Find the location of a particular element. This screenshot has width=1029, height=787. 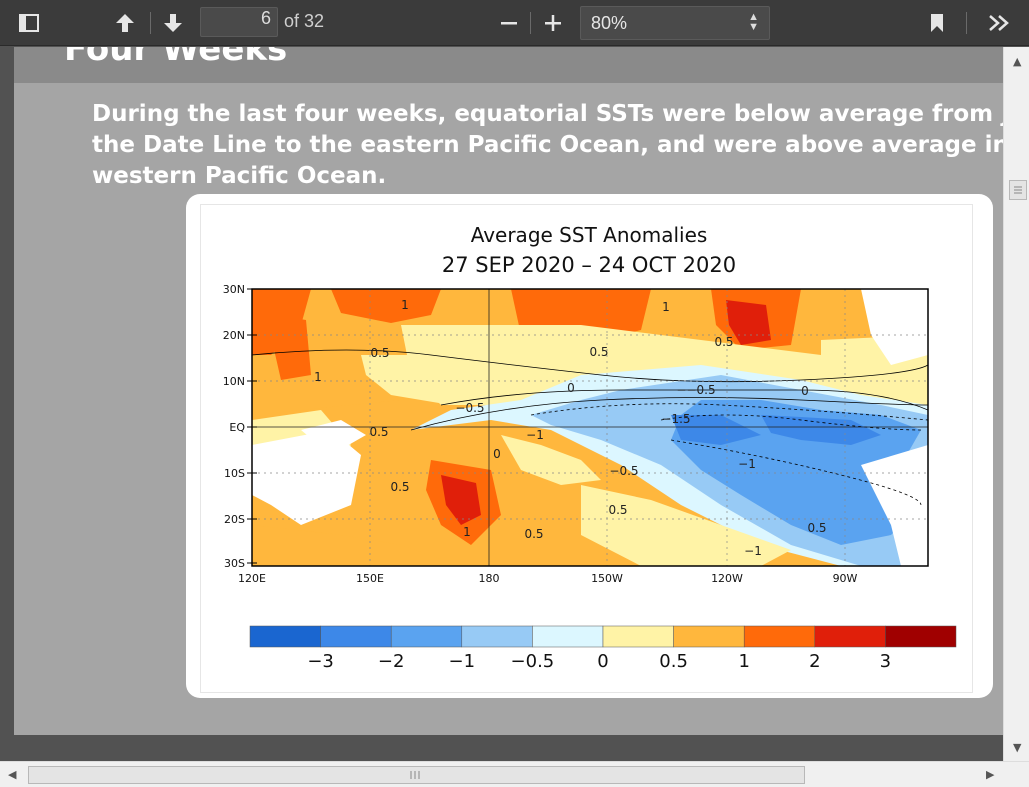

longitude-label: 150W is located at coordinates (607, 578).